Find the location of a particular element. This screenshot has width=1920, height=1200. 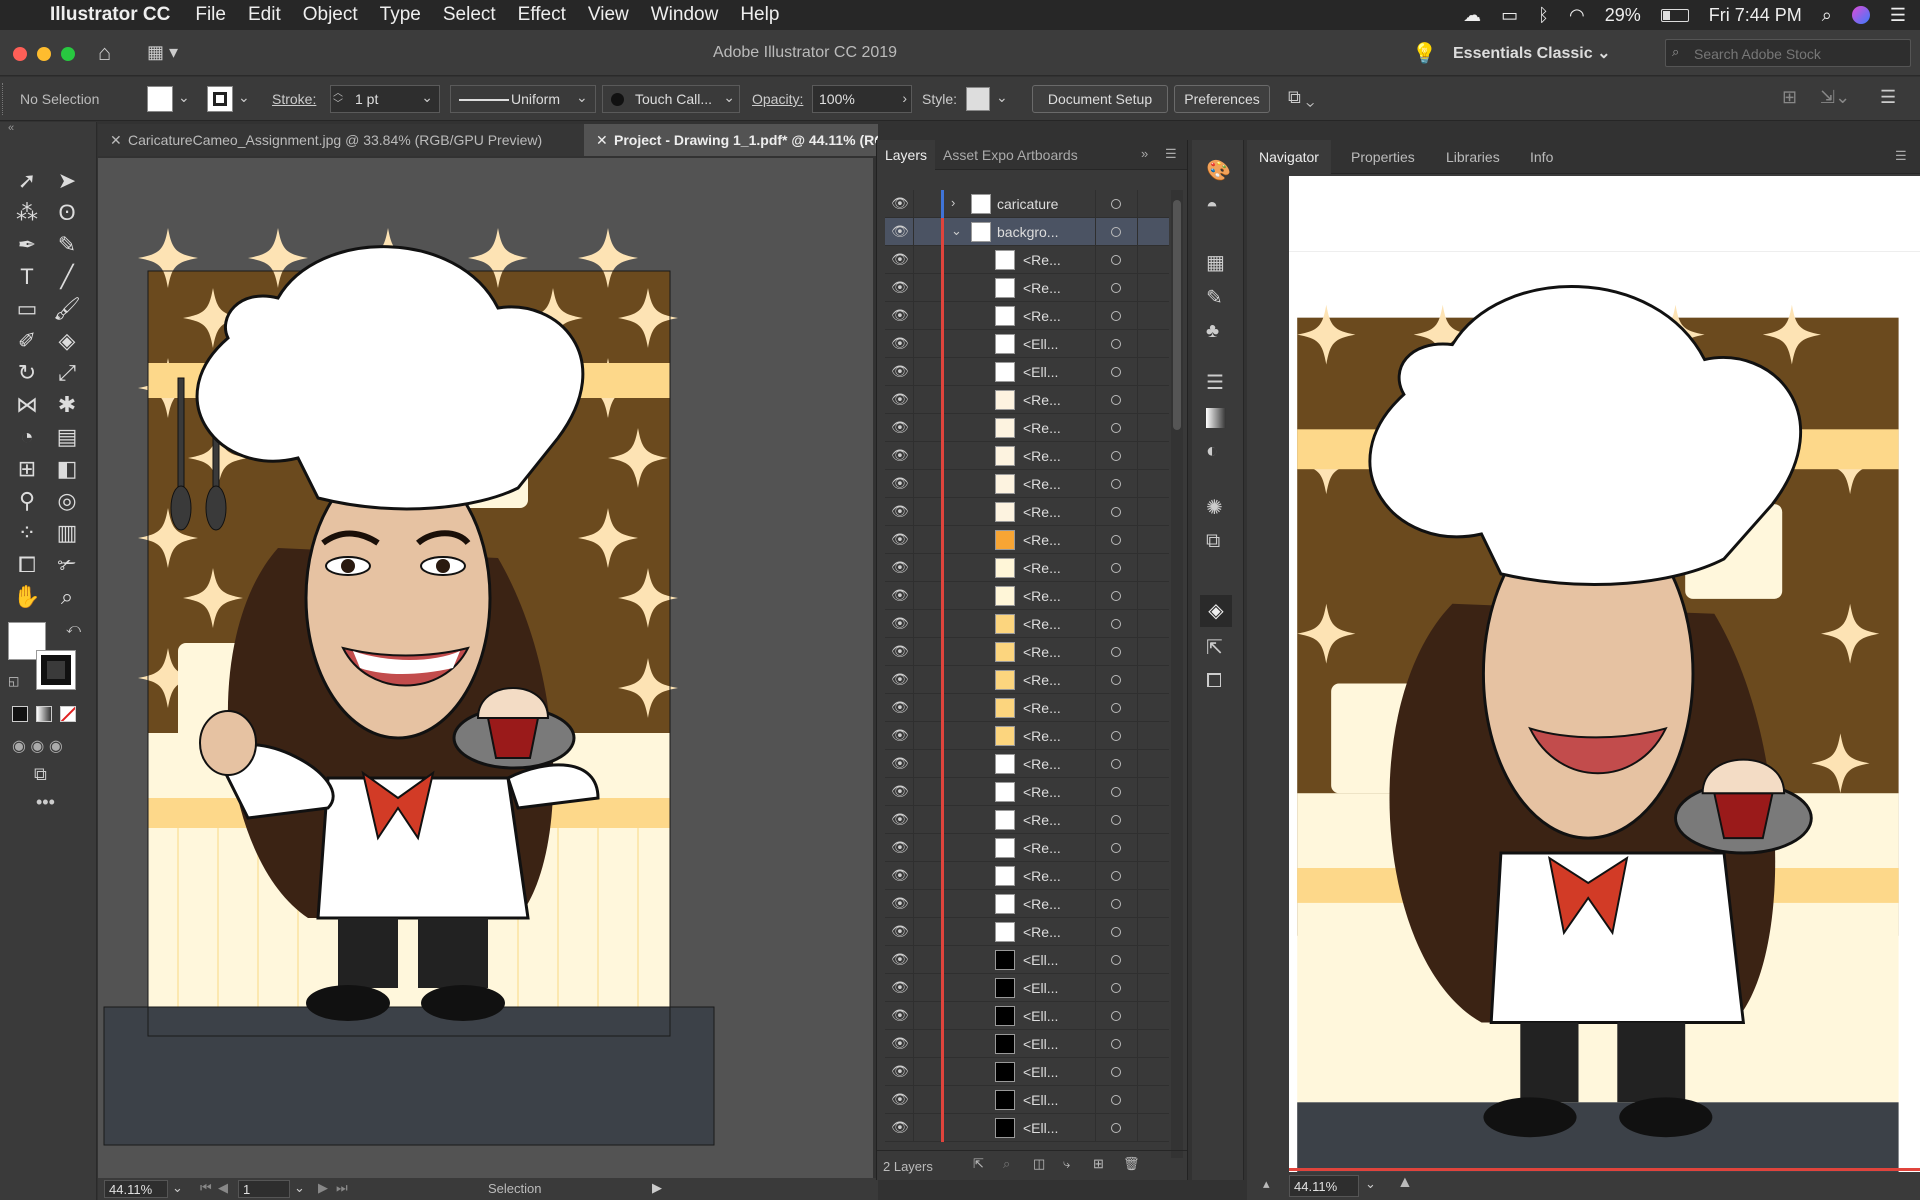

magic-wand-tool-icon: ⁂ is located at coordinates (27, 213).